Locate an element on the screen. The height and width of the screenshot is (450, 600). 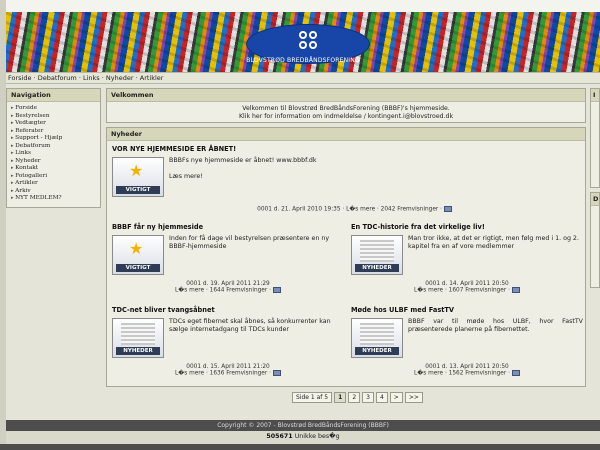
sidebar-item-links: Links is located at coordinates (53, 154).